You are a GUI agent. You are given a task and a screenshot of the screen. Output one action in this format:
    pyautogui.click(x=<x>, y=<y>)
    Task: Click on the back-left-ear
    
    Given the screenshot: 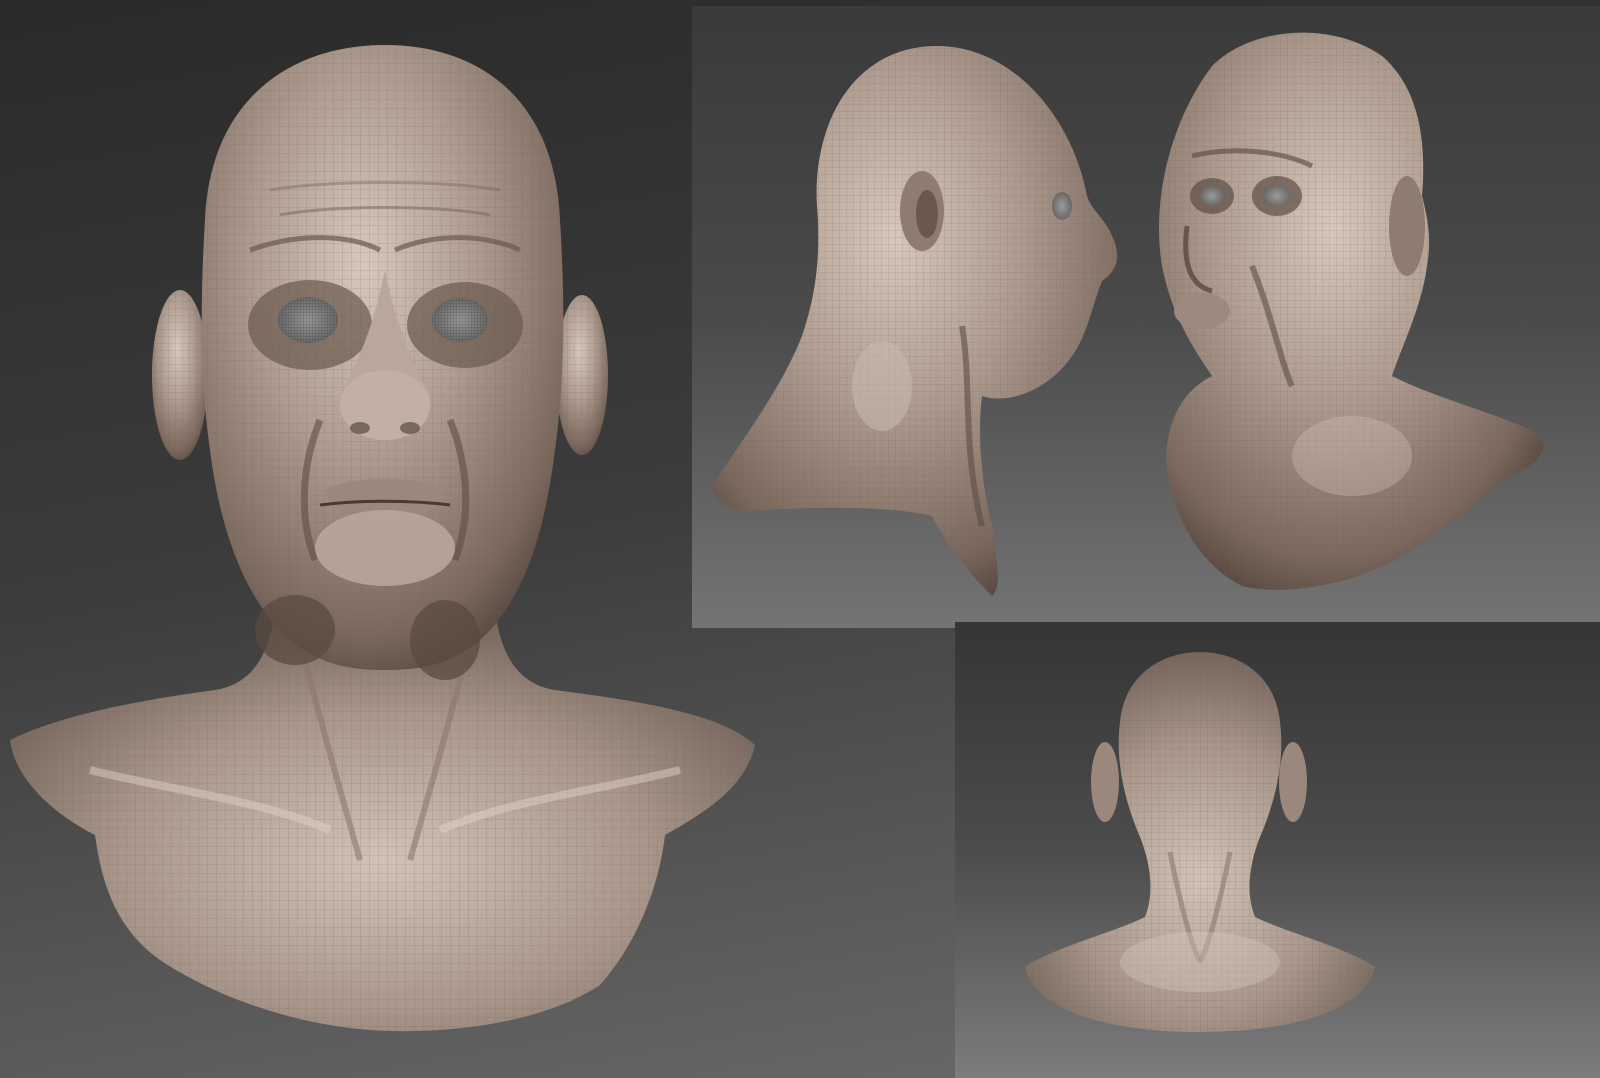 What is the action you would take?
    pyautogui.click(x=1105, y=782)
    